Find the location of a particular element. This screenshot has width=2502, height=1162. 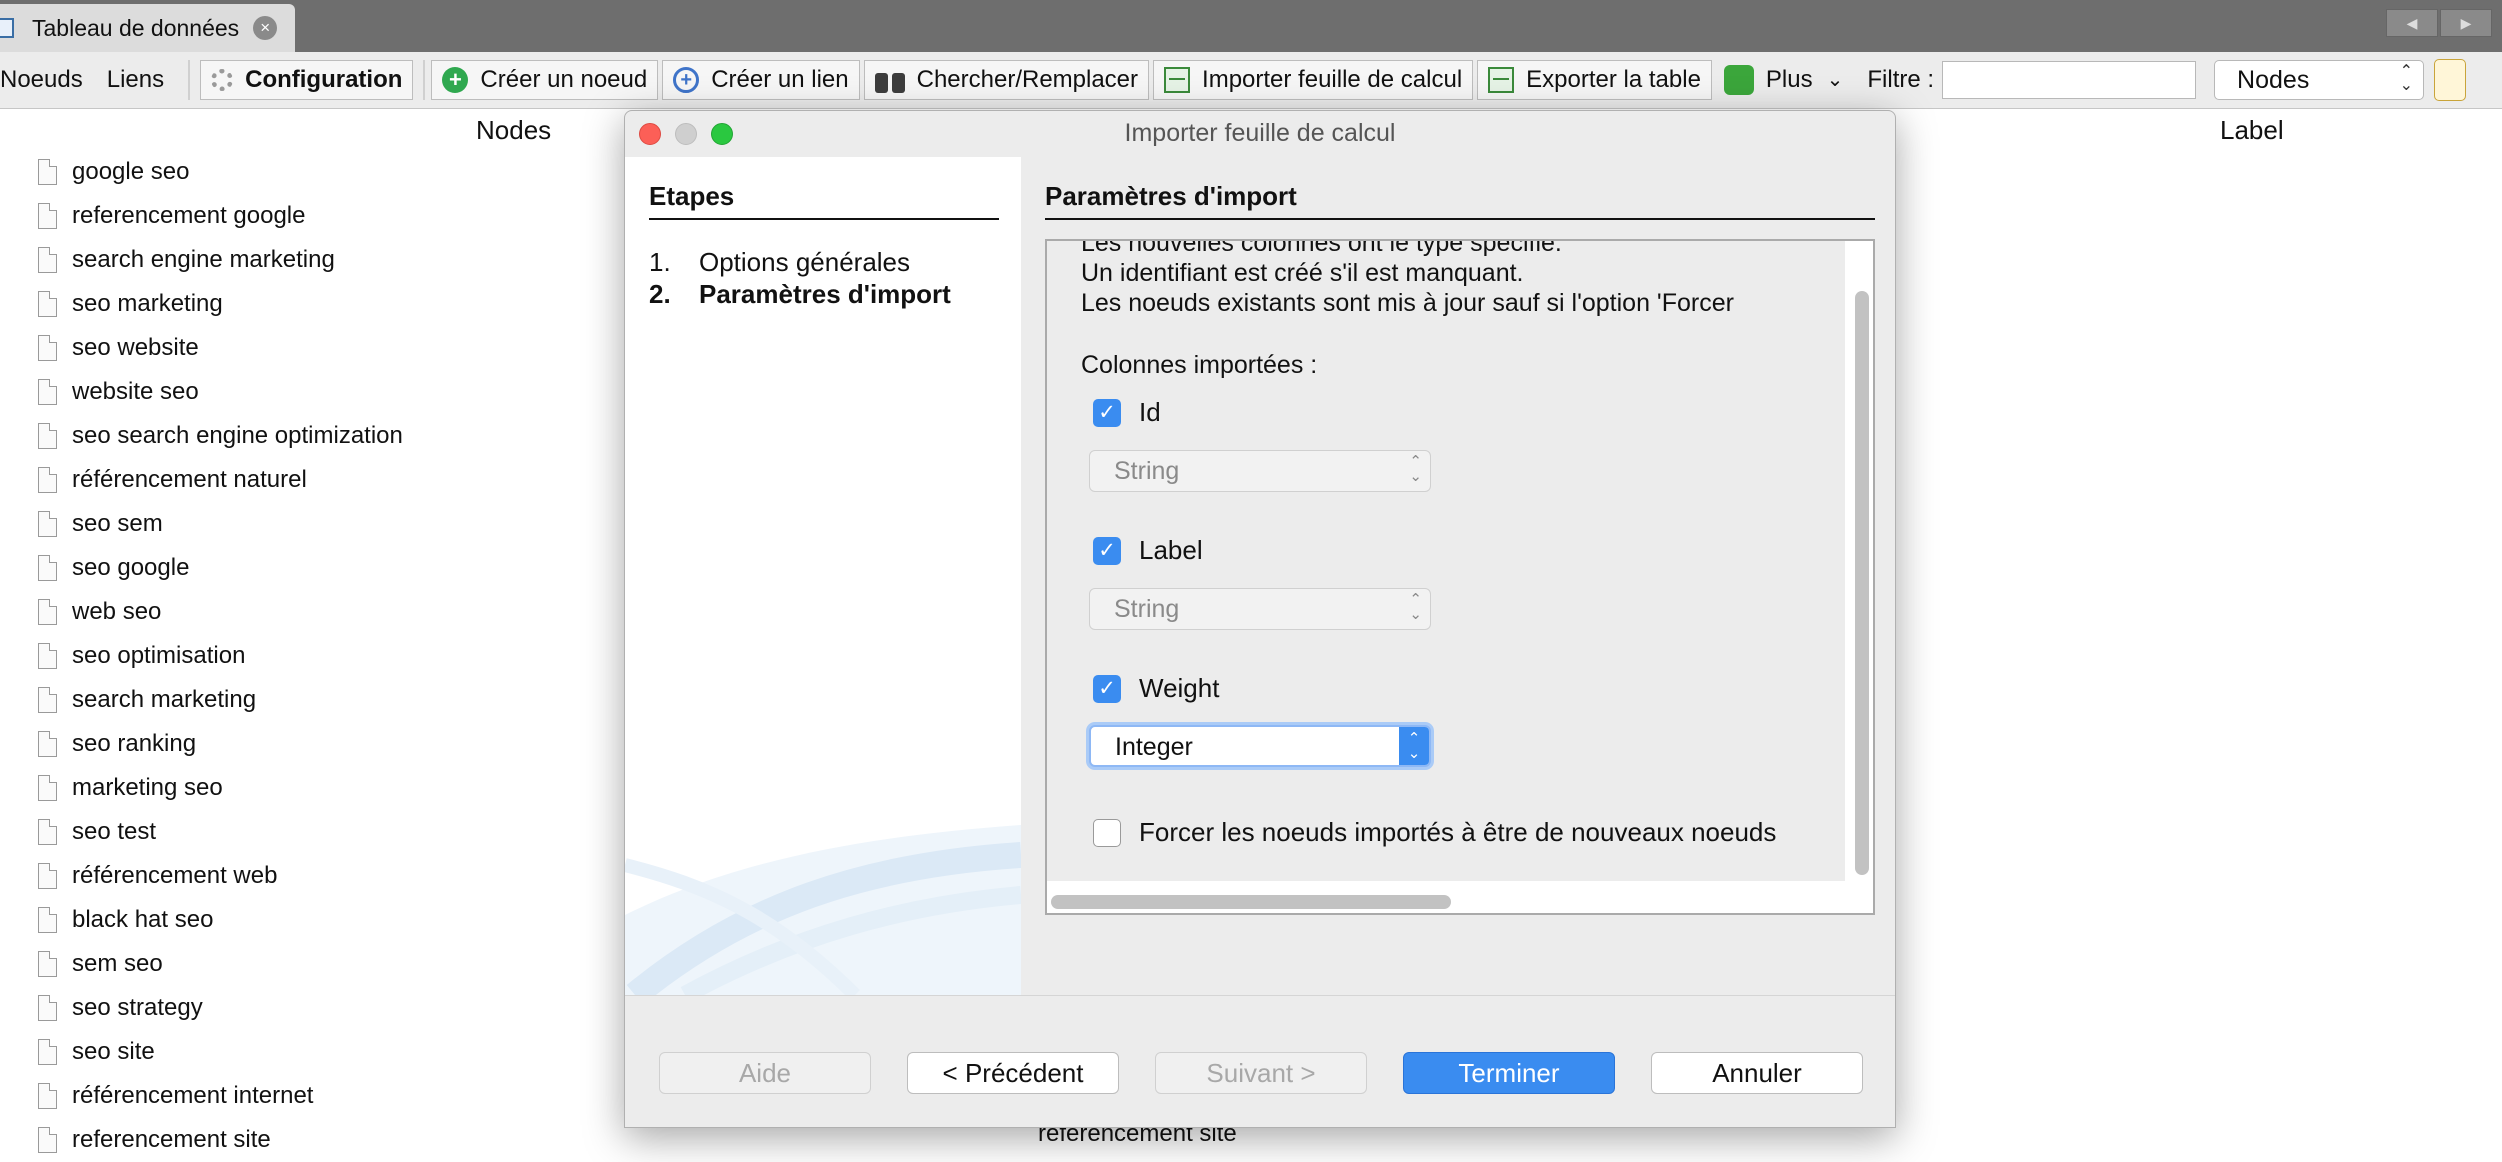

export-table-button: Exporter la table is located at coordinates (1594, 80).